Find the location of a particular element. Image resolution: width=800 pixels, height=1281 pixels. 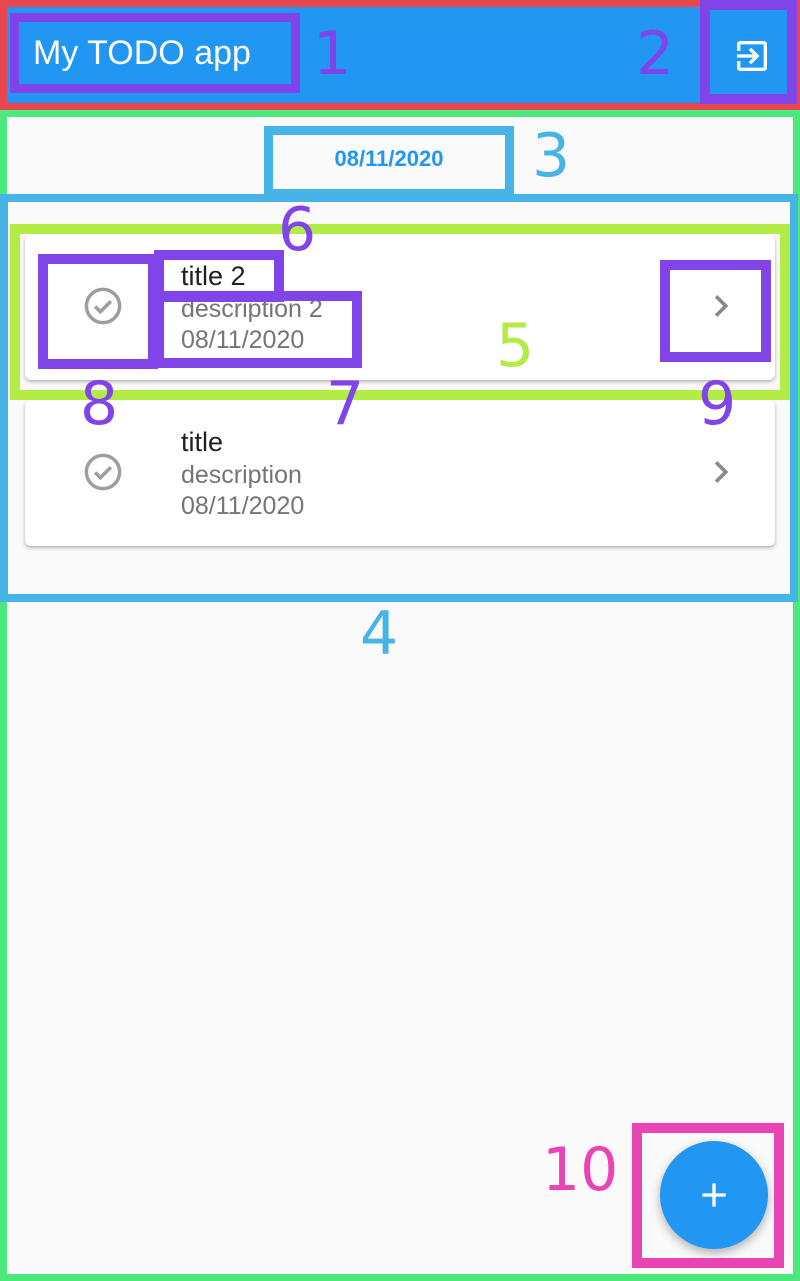

date-picker-button: 08/11/2020 is located at coordinates (389, 159).